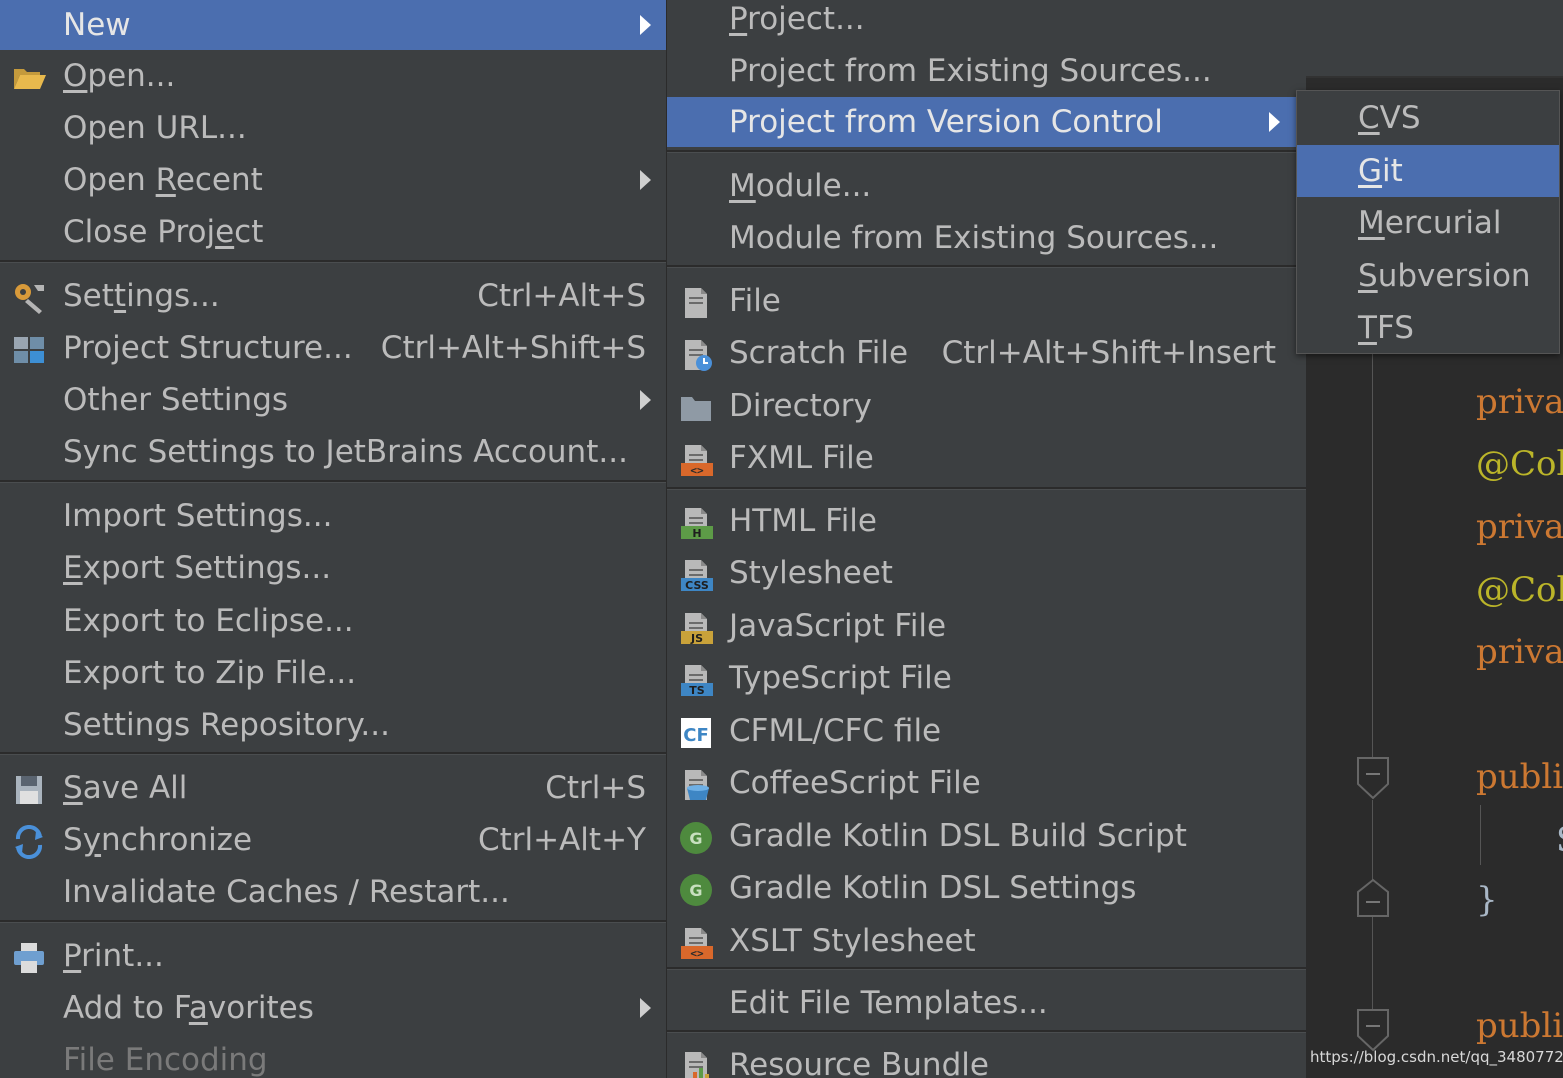 This screenshot has width=1563, height=1078. Describe the element at coordinates (986, 783) in the screenshot. I see `new-menu-item-coffeescript-file: CoffeeScript File` at that location.